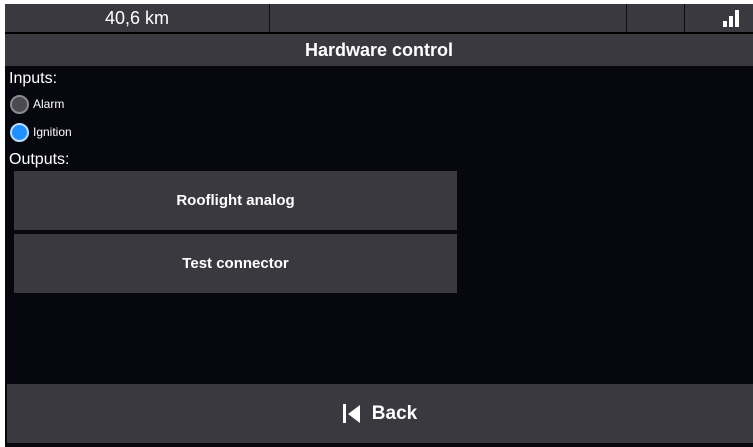  Describe the element at coordinates (235, 200) in the screenshot. I see `rooflight-analog-button: Rooflight analog` at that location.